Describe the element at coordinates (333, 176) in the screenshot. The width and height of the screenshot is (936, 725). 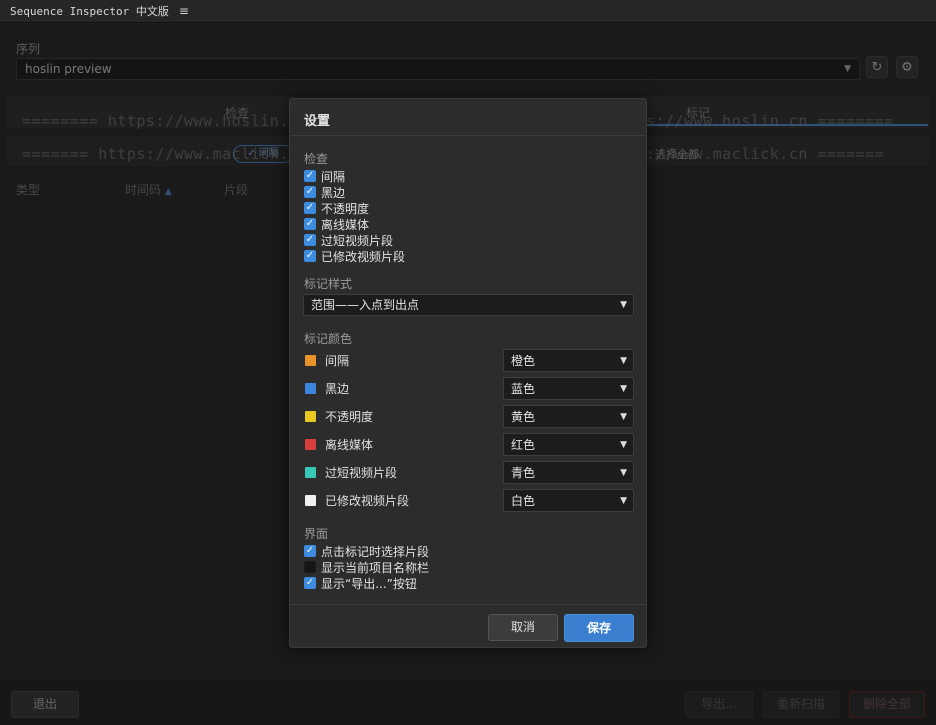
I see `checkbox-label: 间隔` at that location.